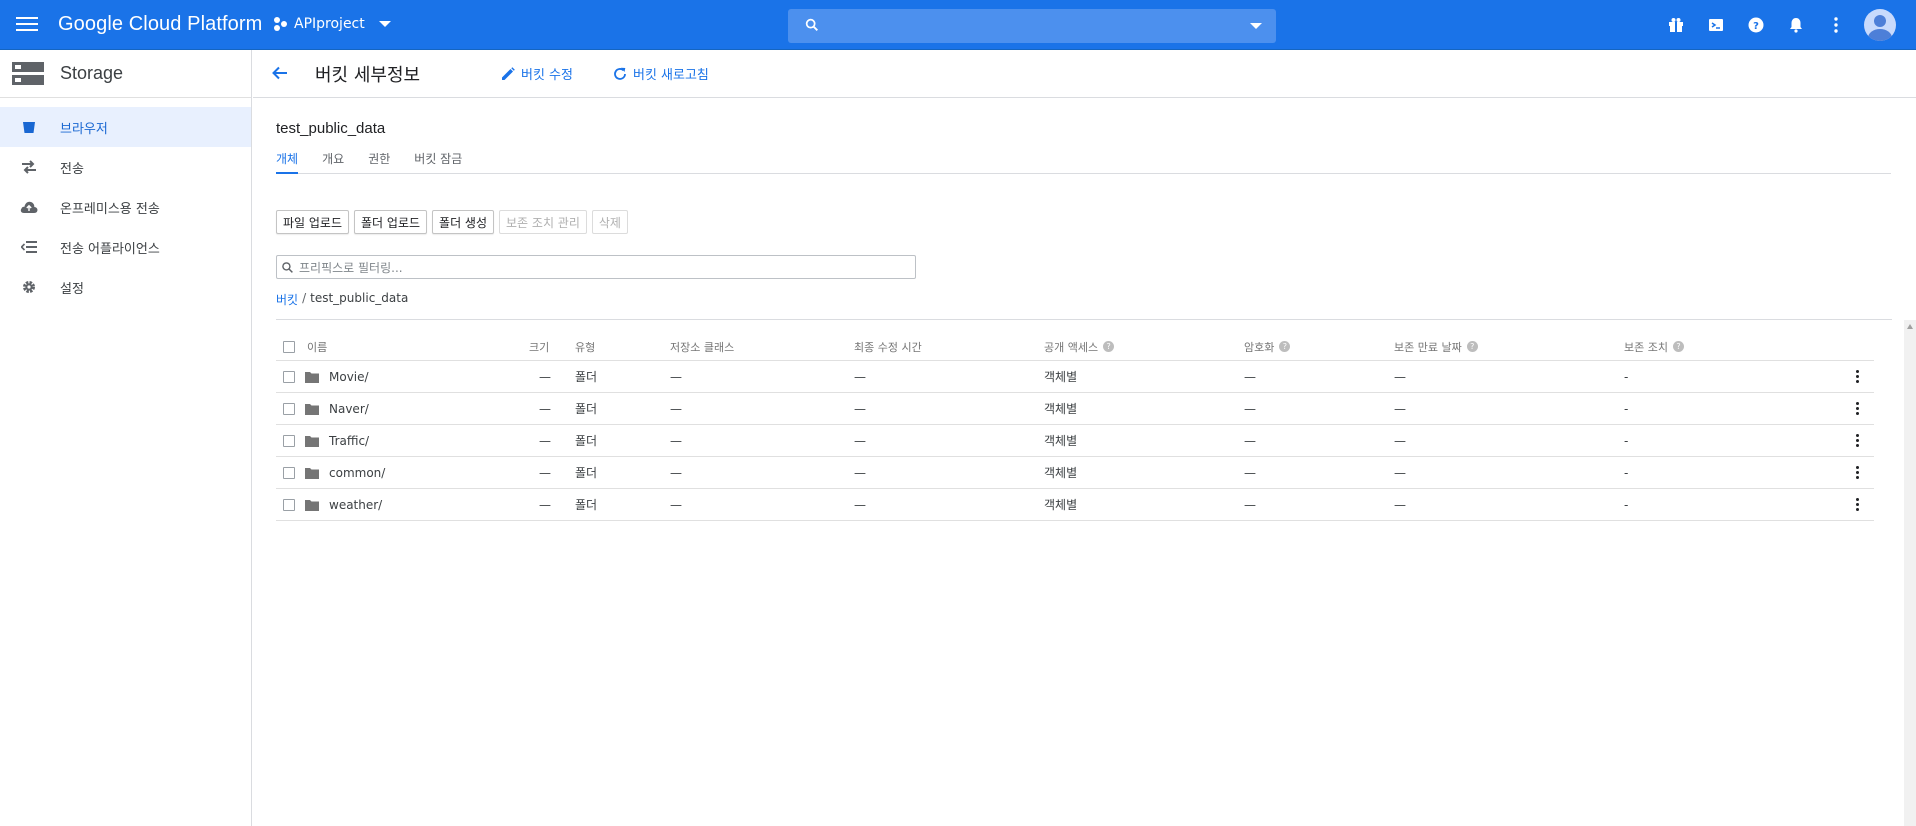 Image resolution: width=1916 pixels, height=826 pixels. What do you see at coordinates (508, 73) in the screenshot?
I see `edit-pencil-icon` at bounding box center [508, 73].